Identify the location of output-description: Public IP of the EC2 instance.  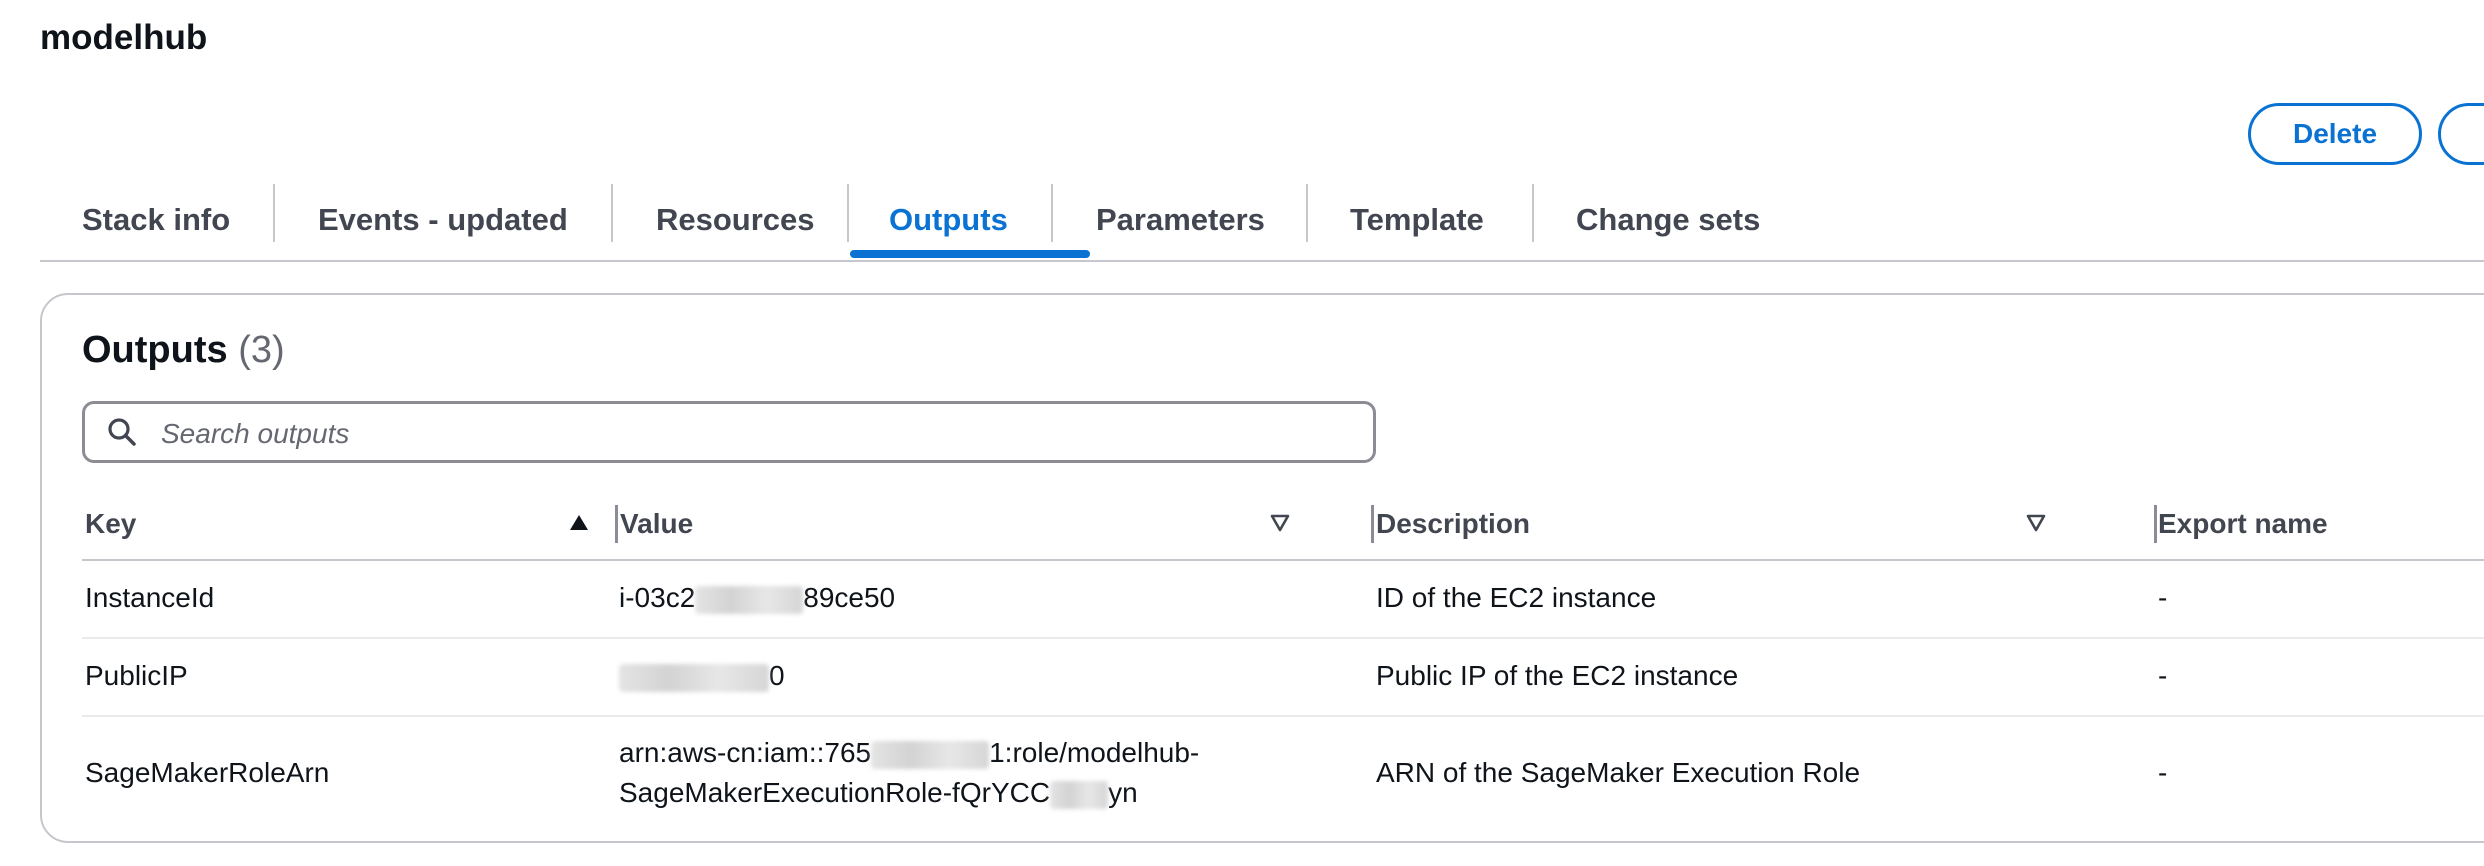
(1557, 675).